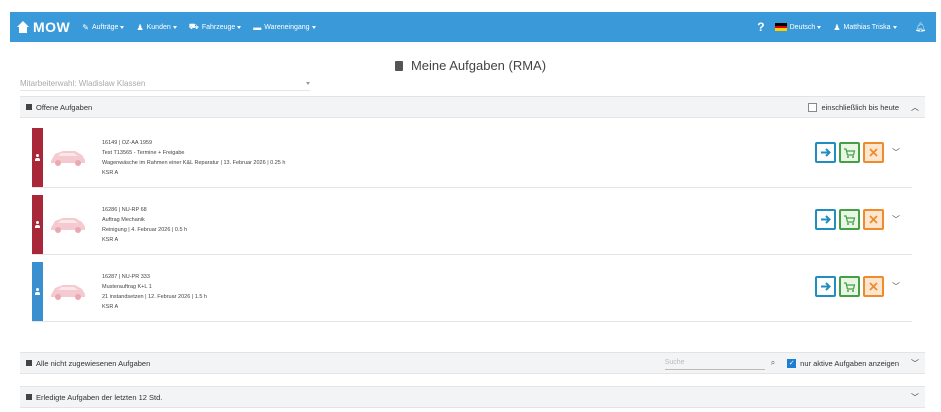 The height and width of the screenshot is (412, 941). Describe the element at coordinates (123, 220) in the screenshot. I see `task-line-2: Auftrag Mechanik` at that location.